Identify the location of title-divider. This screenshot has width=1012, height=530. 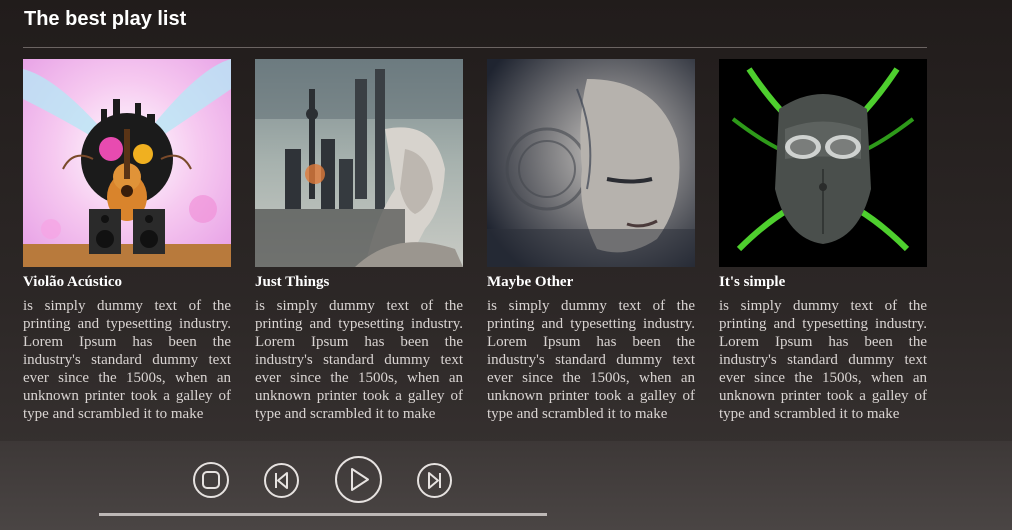
(475, 47).